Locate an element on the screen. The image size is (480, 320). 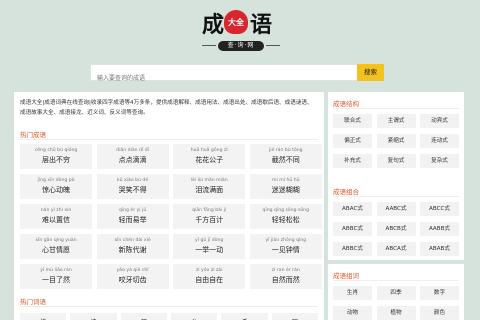
tag-link: 四季 is located at coordinates (396, 293).